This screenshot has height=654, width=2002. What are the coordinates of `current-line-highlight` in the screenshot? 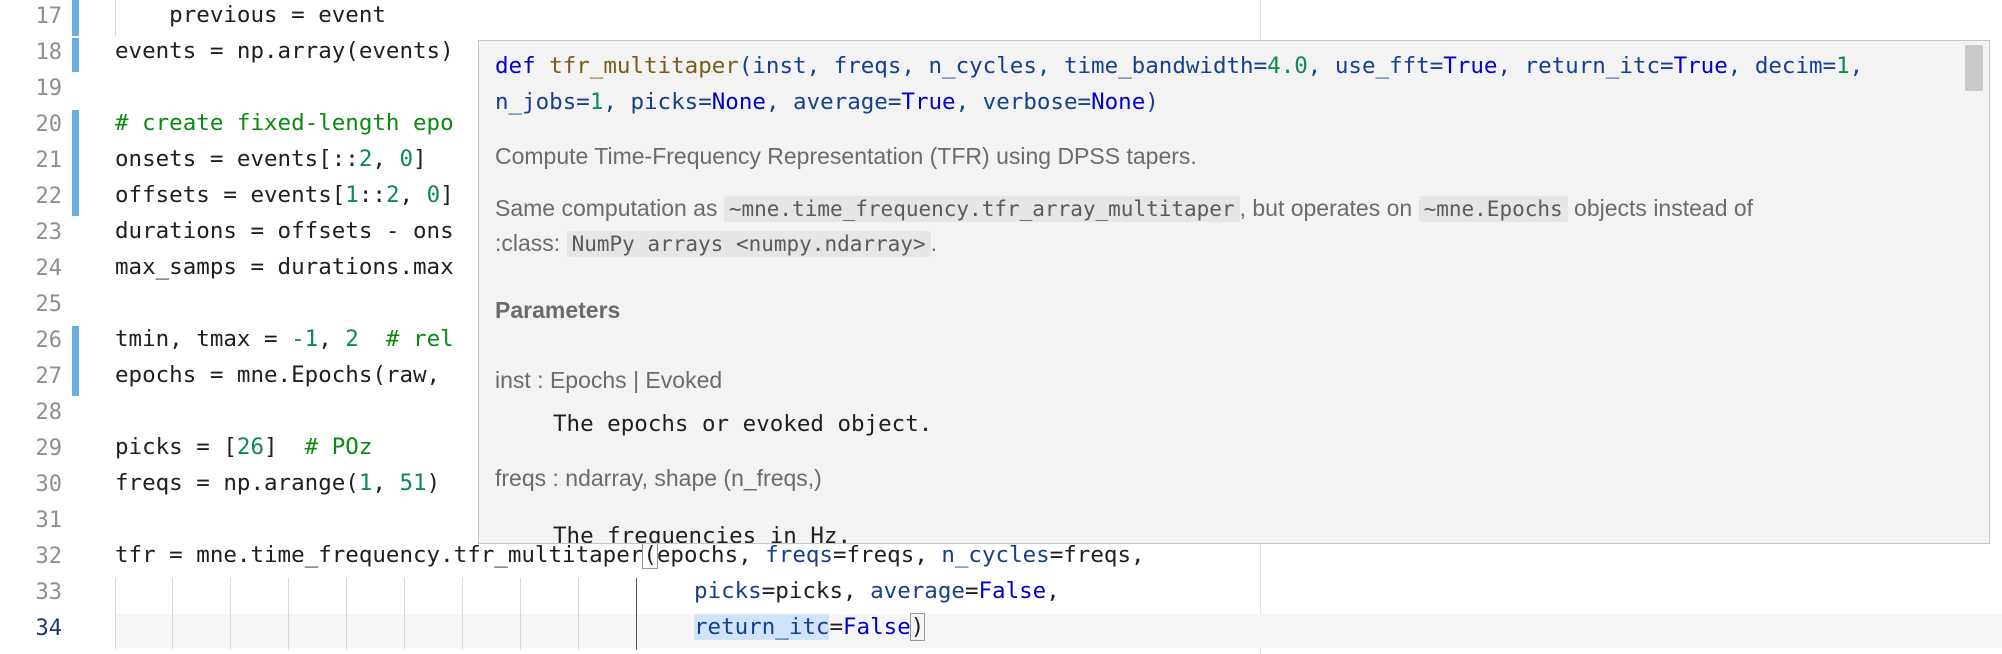 It's located at (1058, 631).